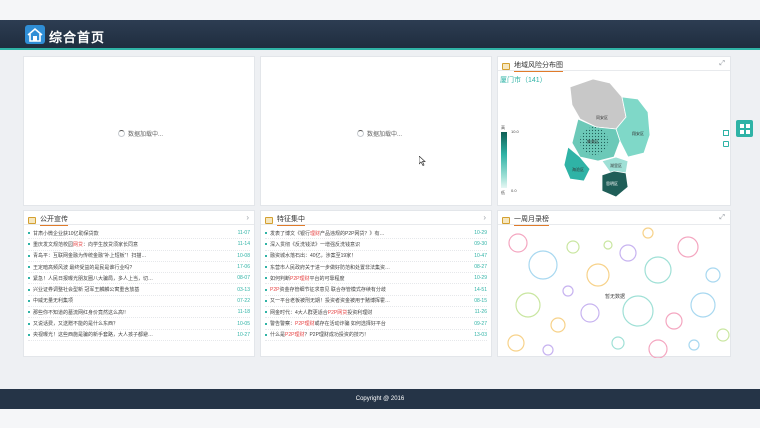 This screenshot has width=760, height=428. Describe the element at coordinates (370, 244) in the screenshot. I see `list-item-title: 深入贯彻《反洗钱法》一增强反洗钱意识` at that location.